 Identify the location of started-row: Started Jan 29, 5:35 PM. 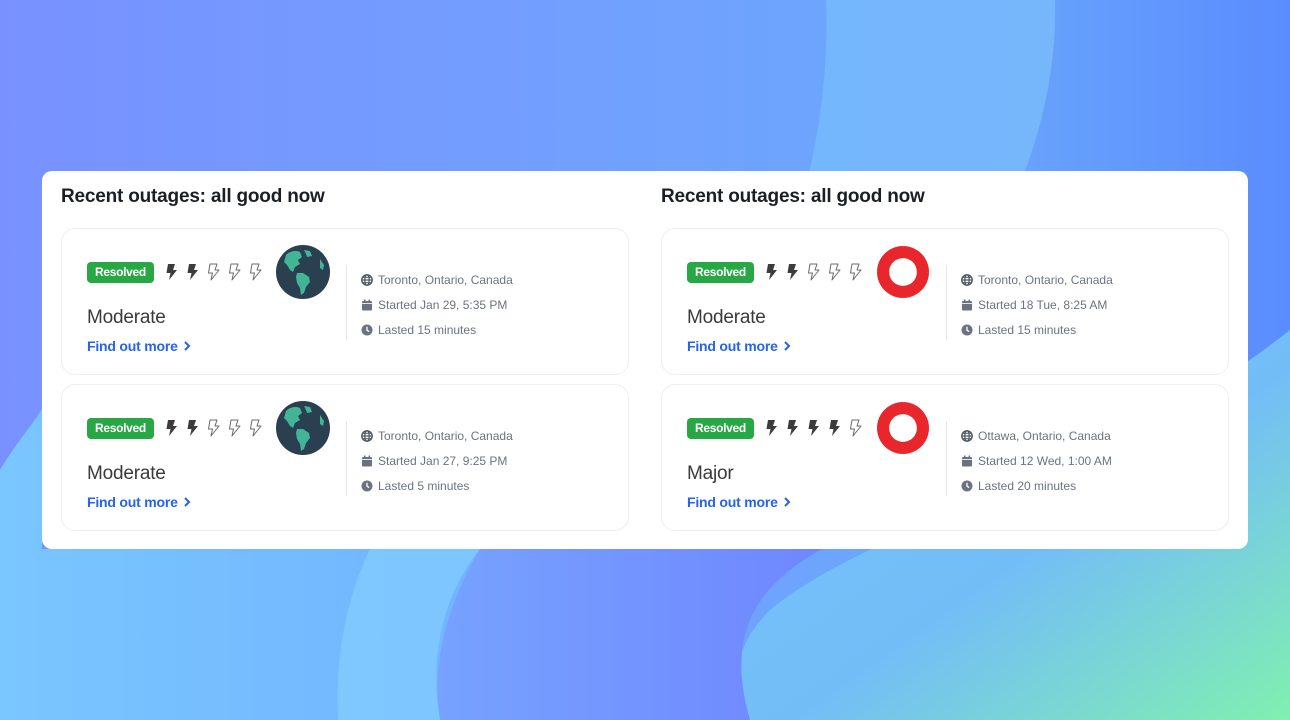
(437, 304).